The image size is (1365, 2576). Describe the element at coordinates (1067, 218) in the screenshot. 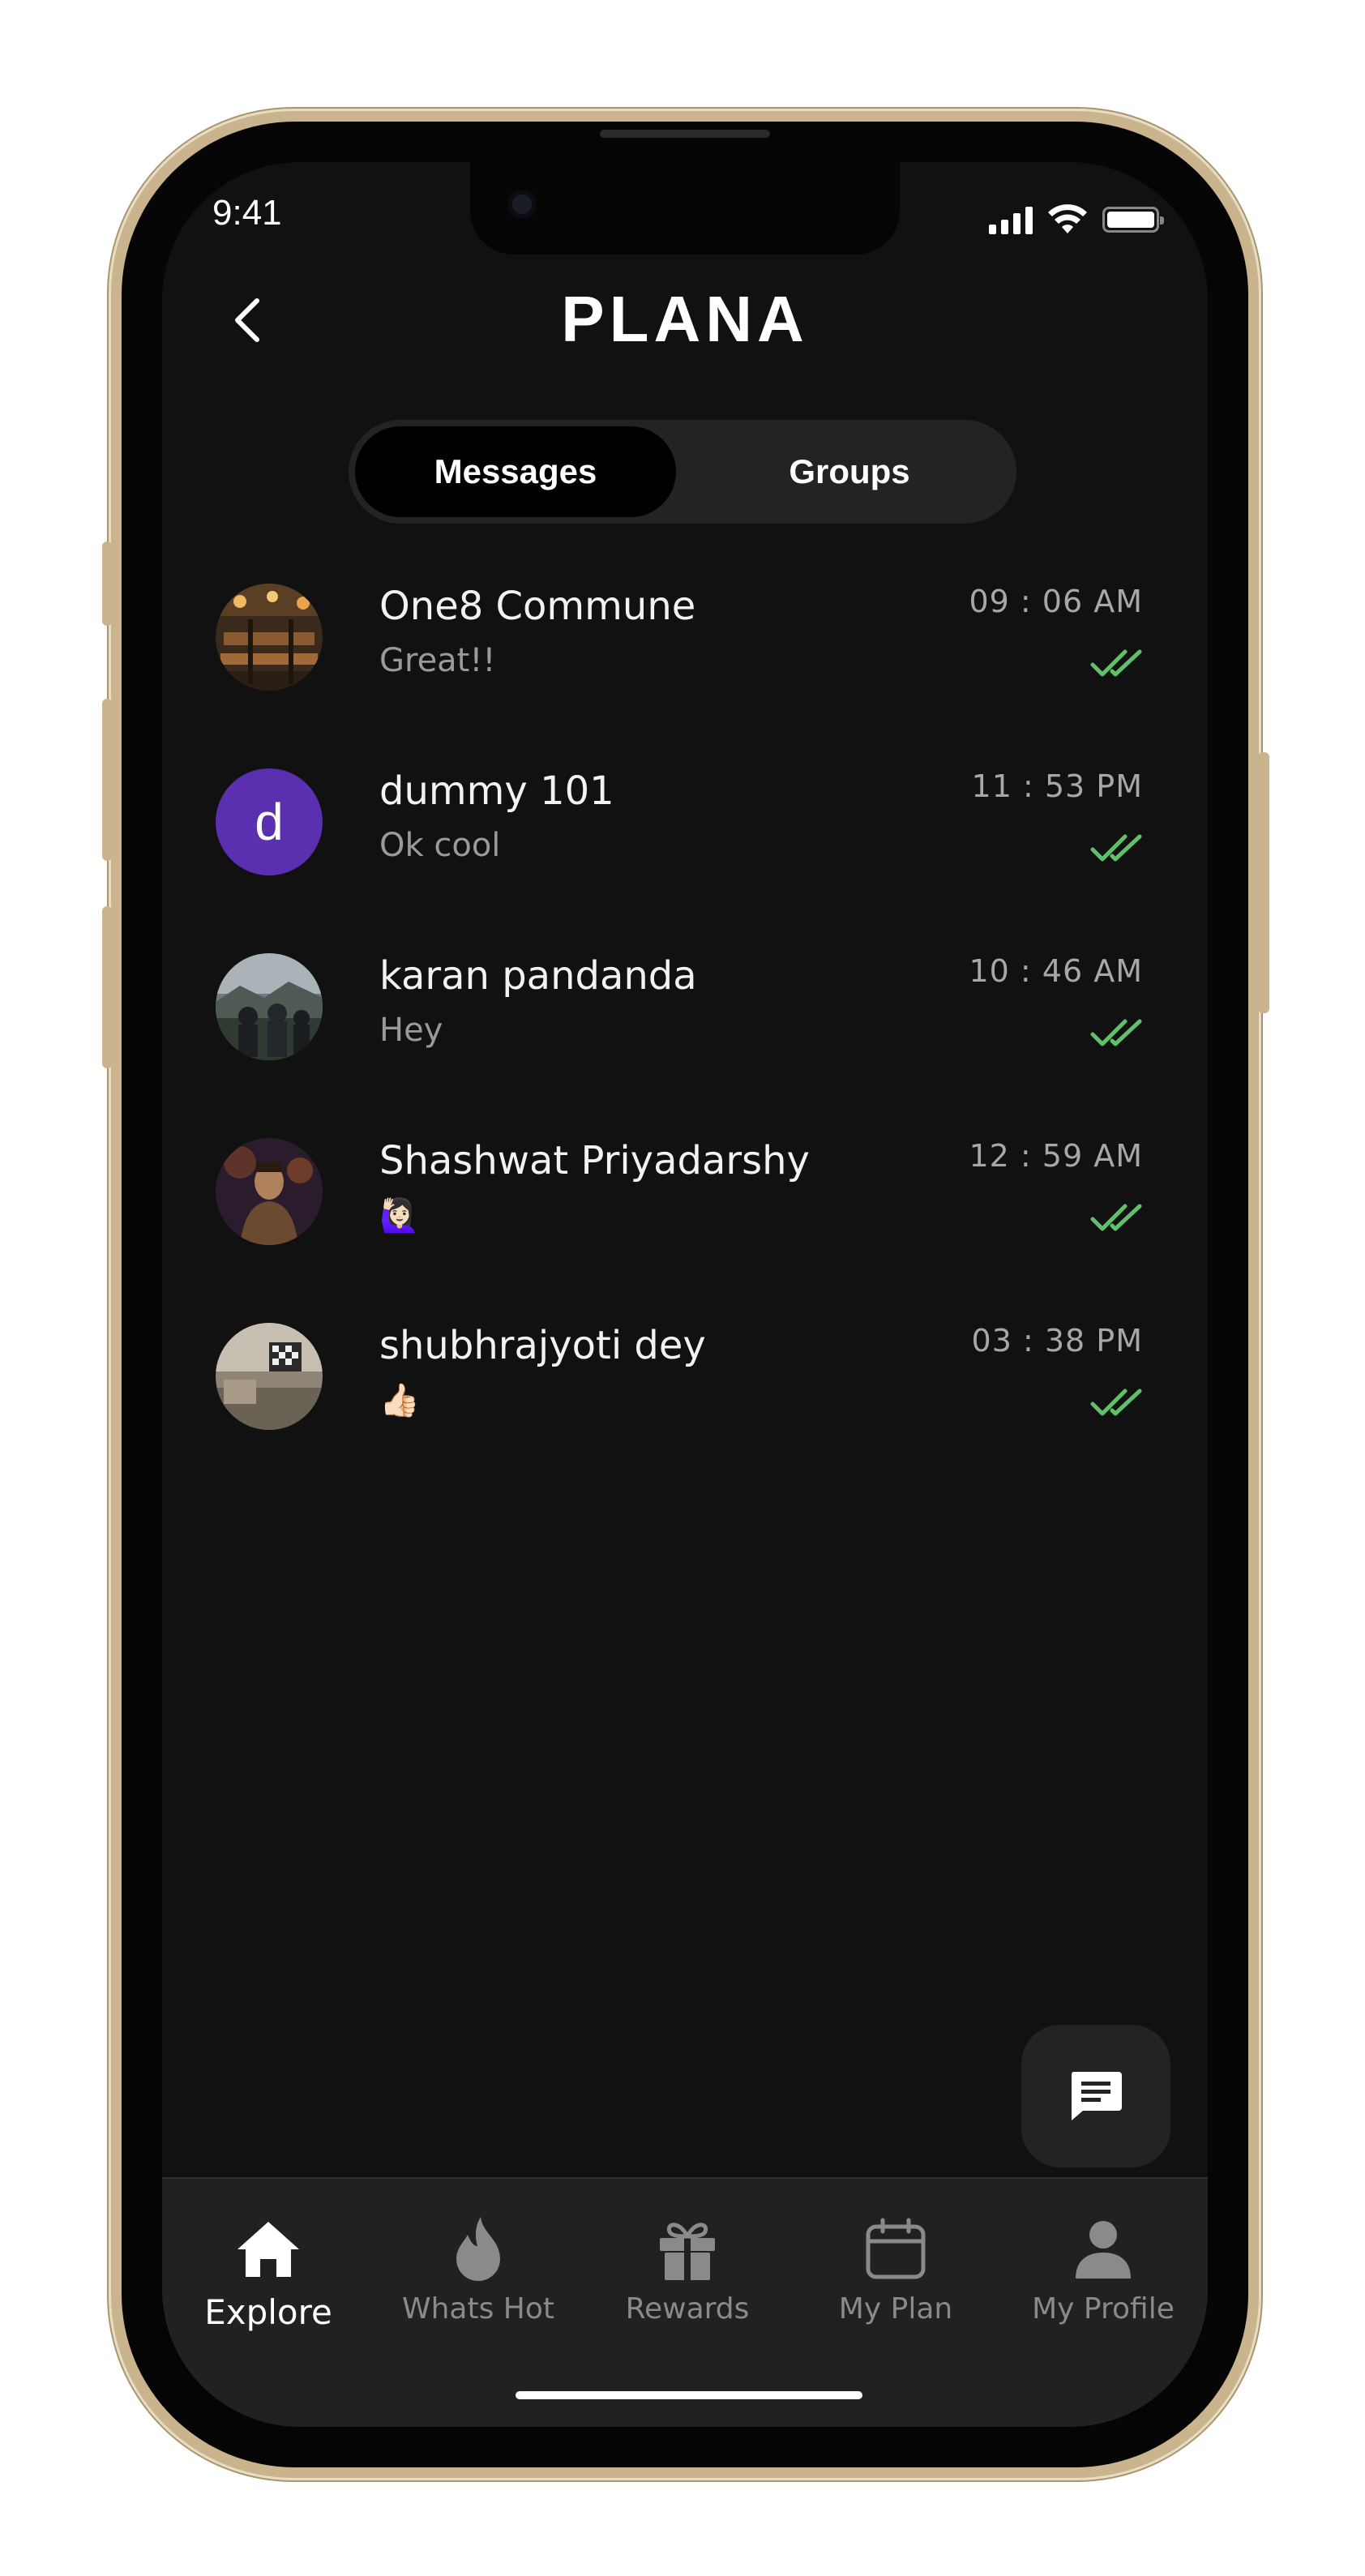

I see `wifi-icon` at that location.